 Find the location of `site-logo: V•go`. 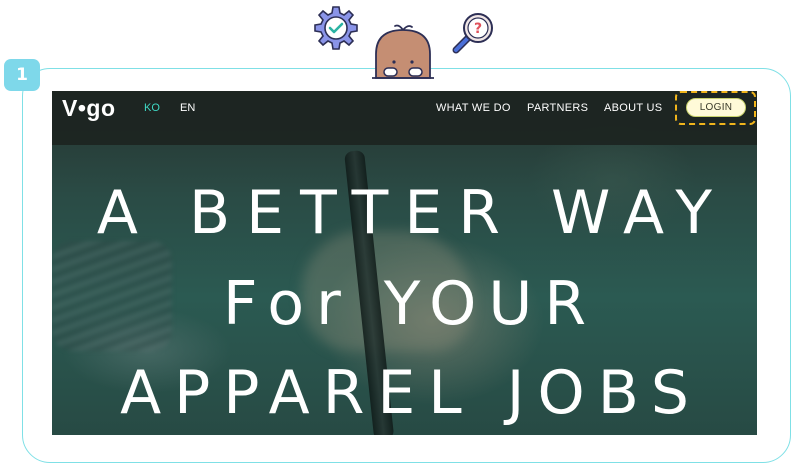

site-logo: V•go is located at coordinates (89, 108).